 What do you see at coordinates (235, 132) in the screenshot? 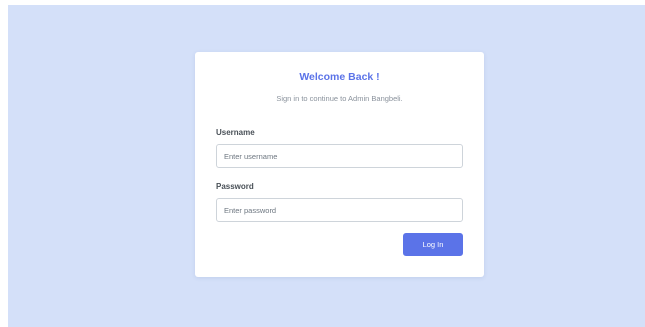
I see `username-label: Username` at bounding box center [235, 132].